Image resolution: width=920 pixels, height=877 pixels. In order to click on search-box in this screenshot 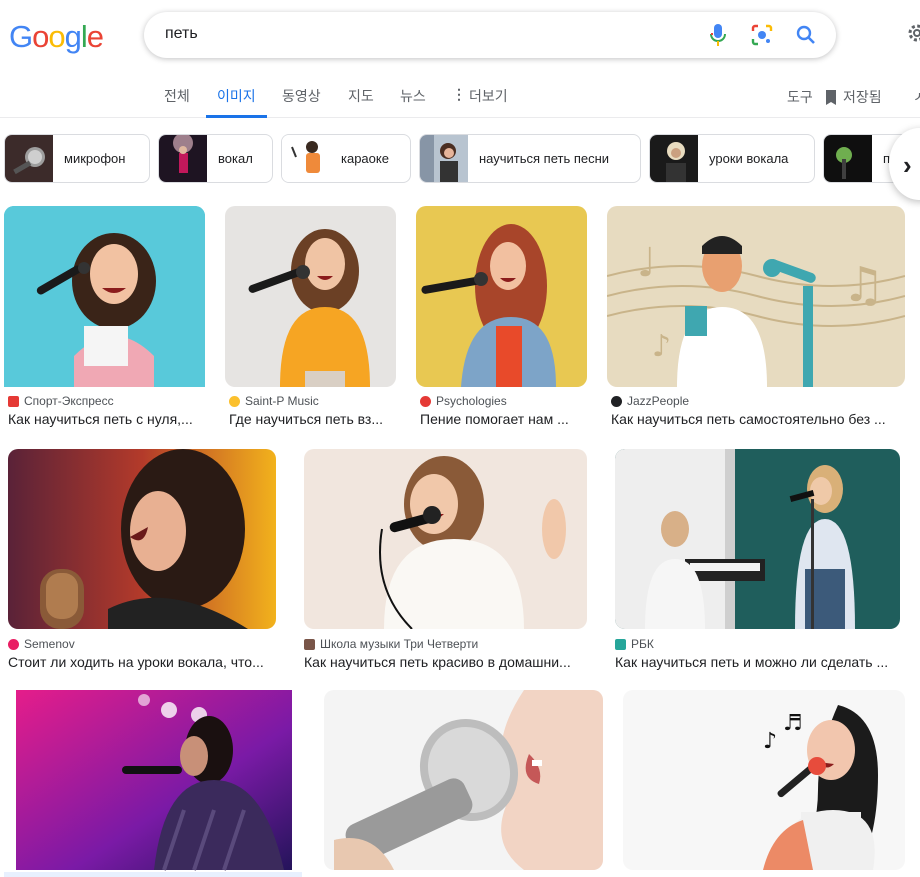, I will do `click(490, 35)`.